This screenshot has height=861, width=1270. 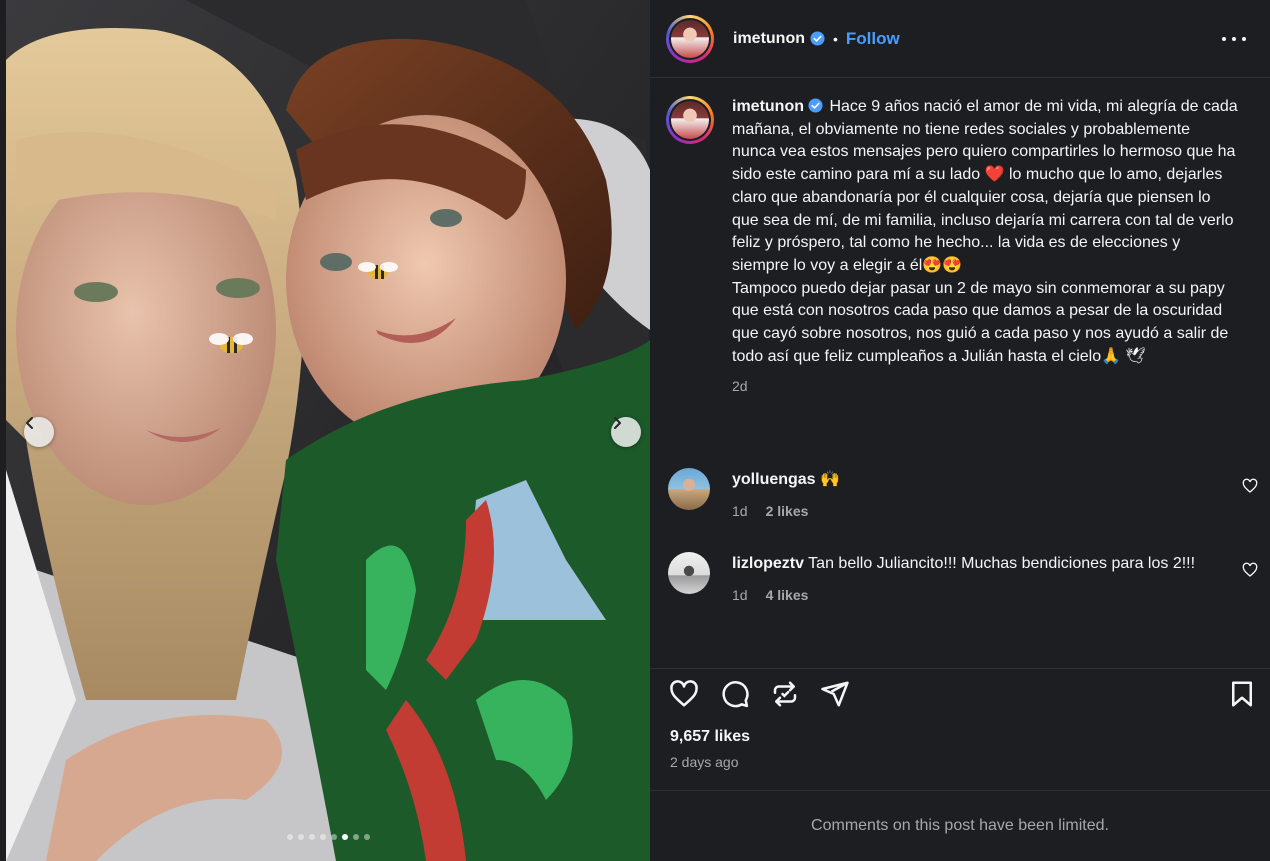 What do you see at coordinates (768, 563) in the screenshot?
I see `comment-username: lizlopeztv` at bounding box center [768, 563].